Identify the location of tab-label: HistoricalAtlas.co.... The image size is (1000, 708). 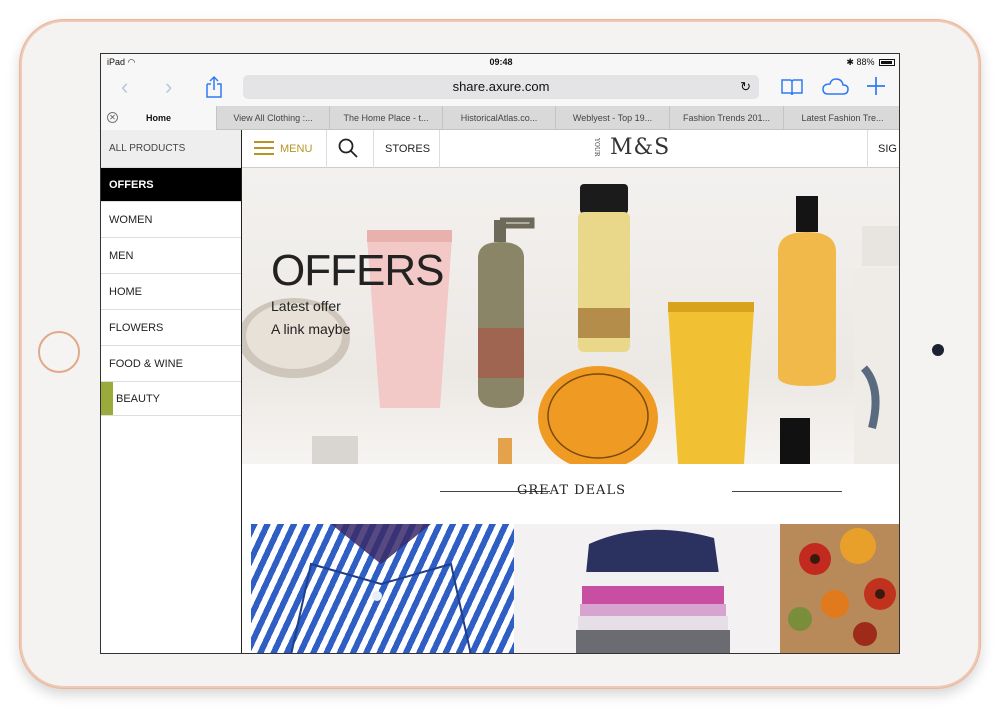
(499, 118).